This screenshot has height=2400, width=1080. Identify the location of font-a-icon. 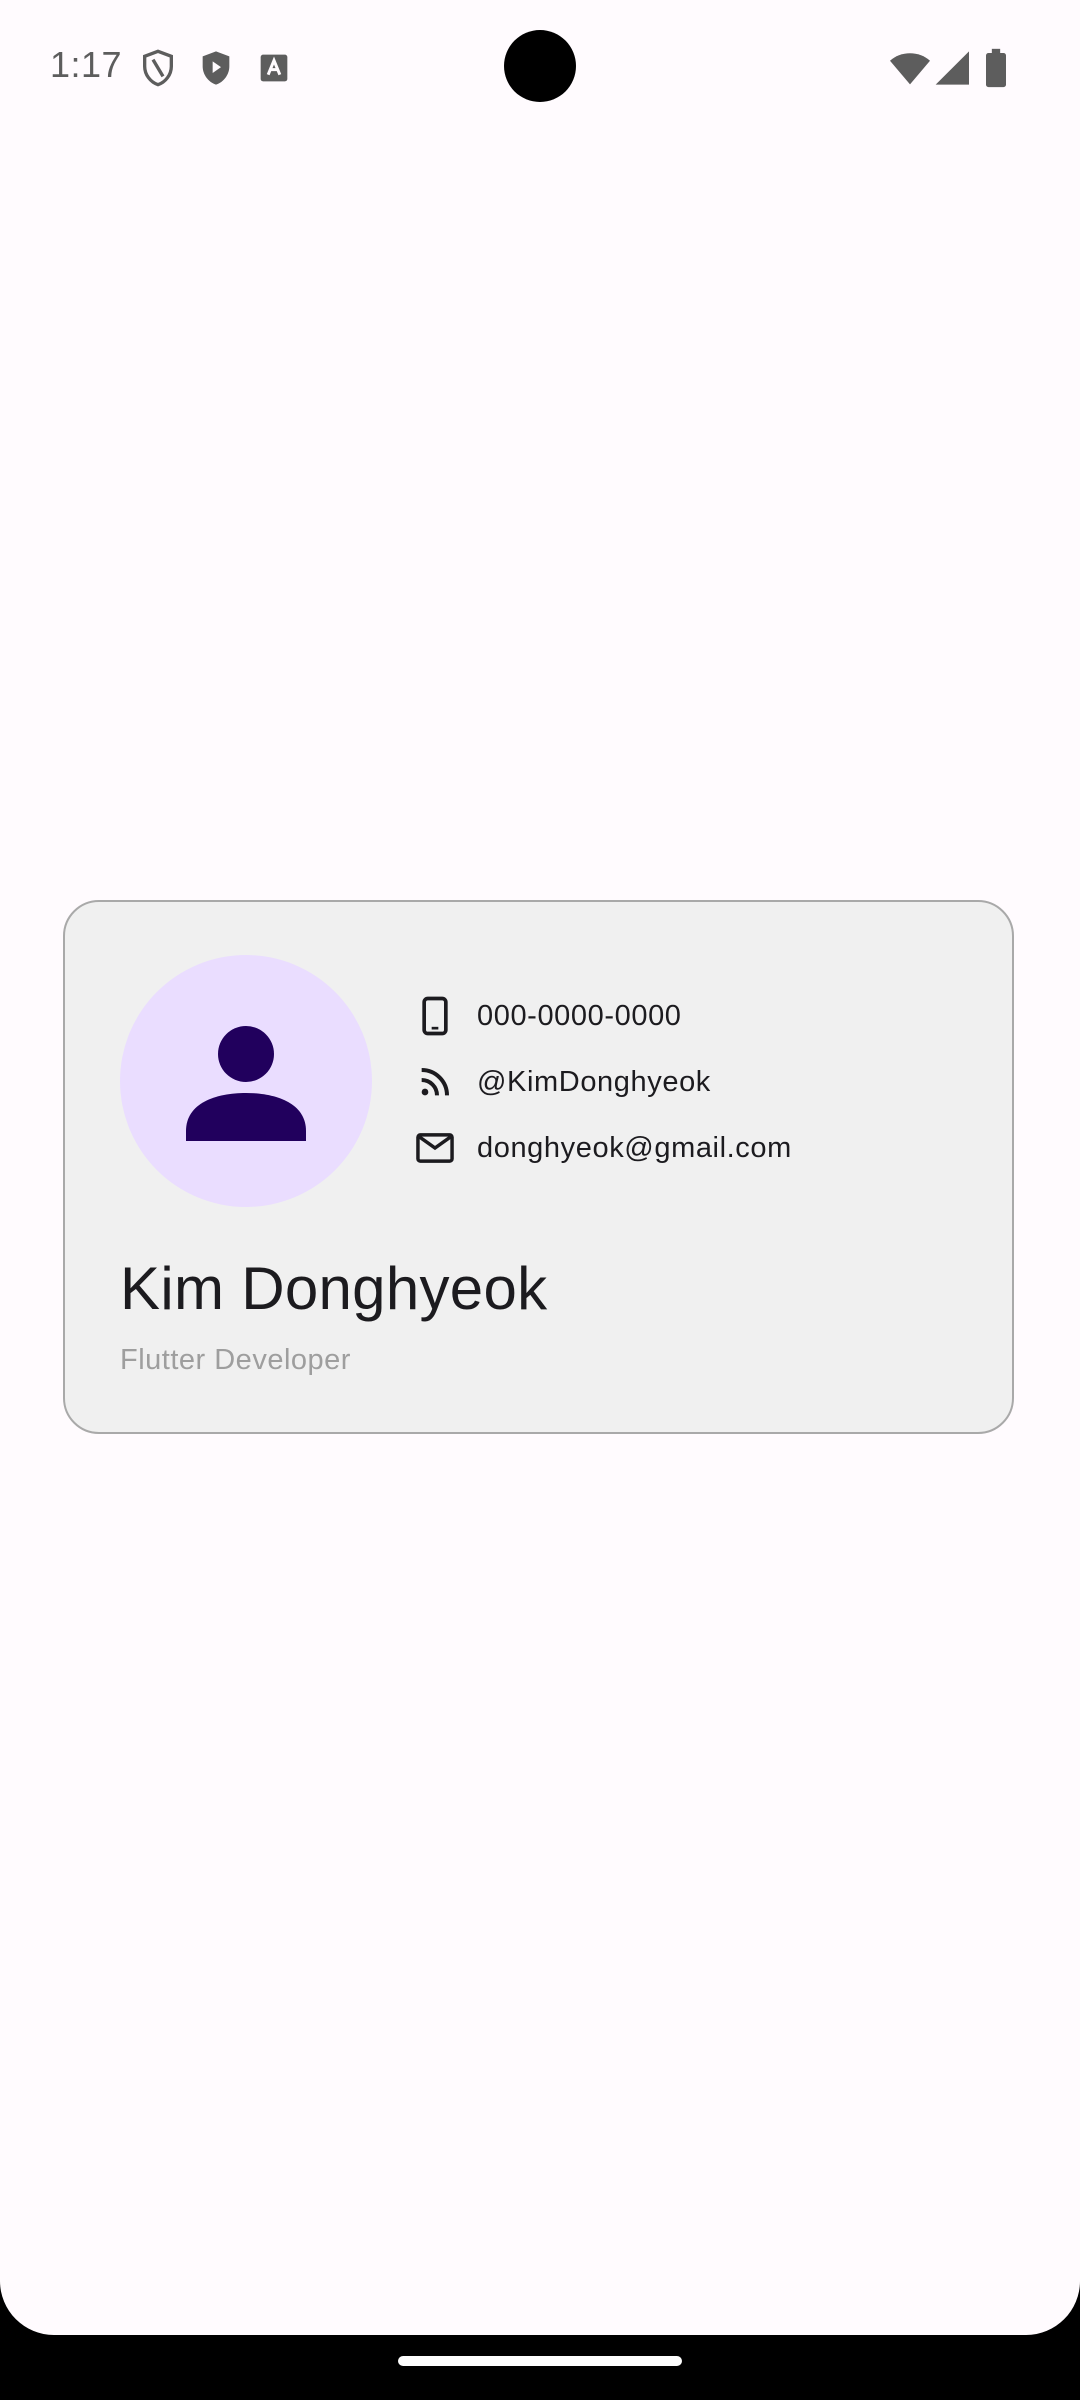
(274, 68).